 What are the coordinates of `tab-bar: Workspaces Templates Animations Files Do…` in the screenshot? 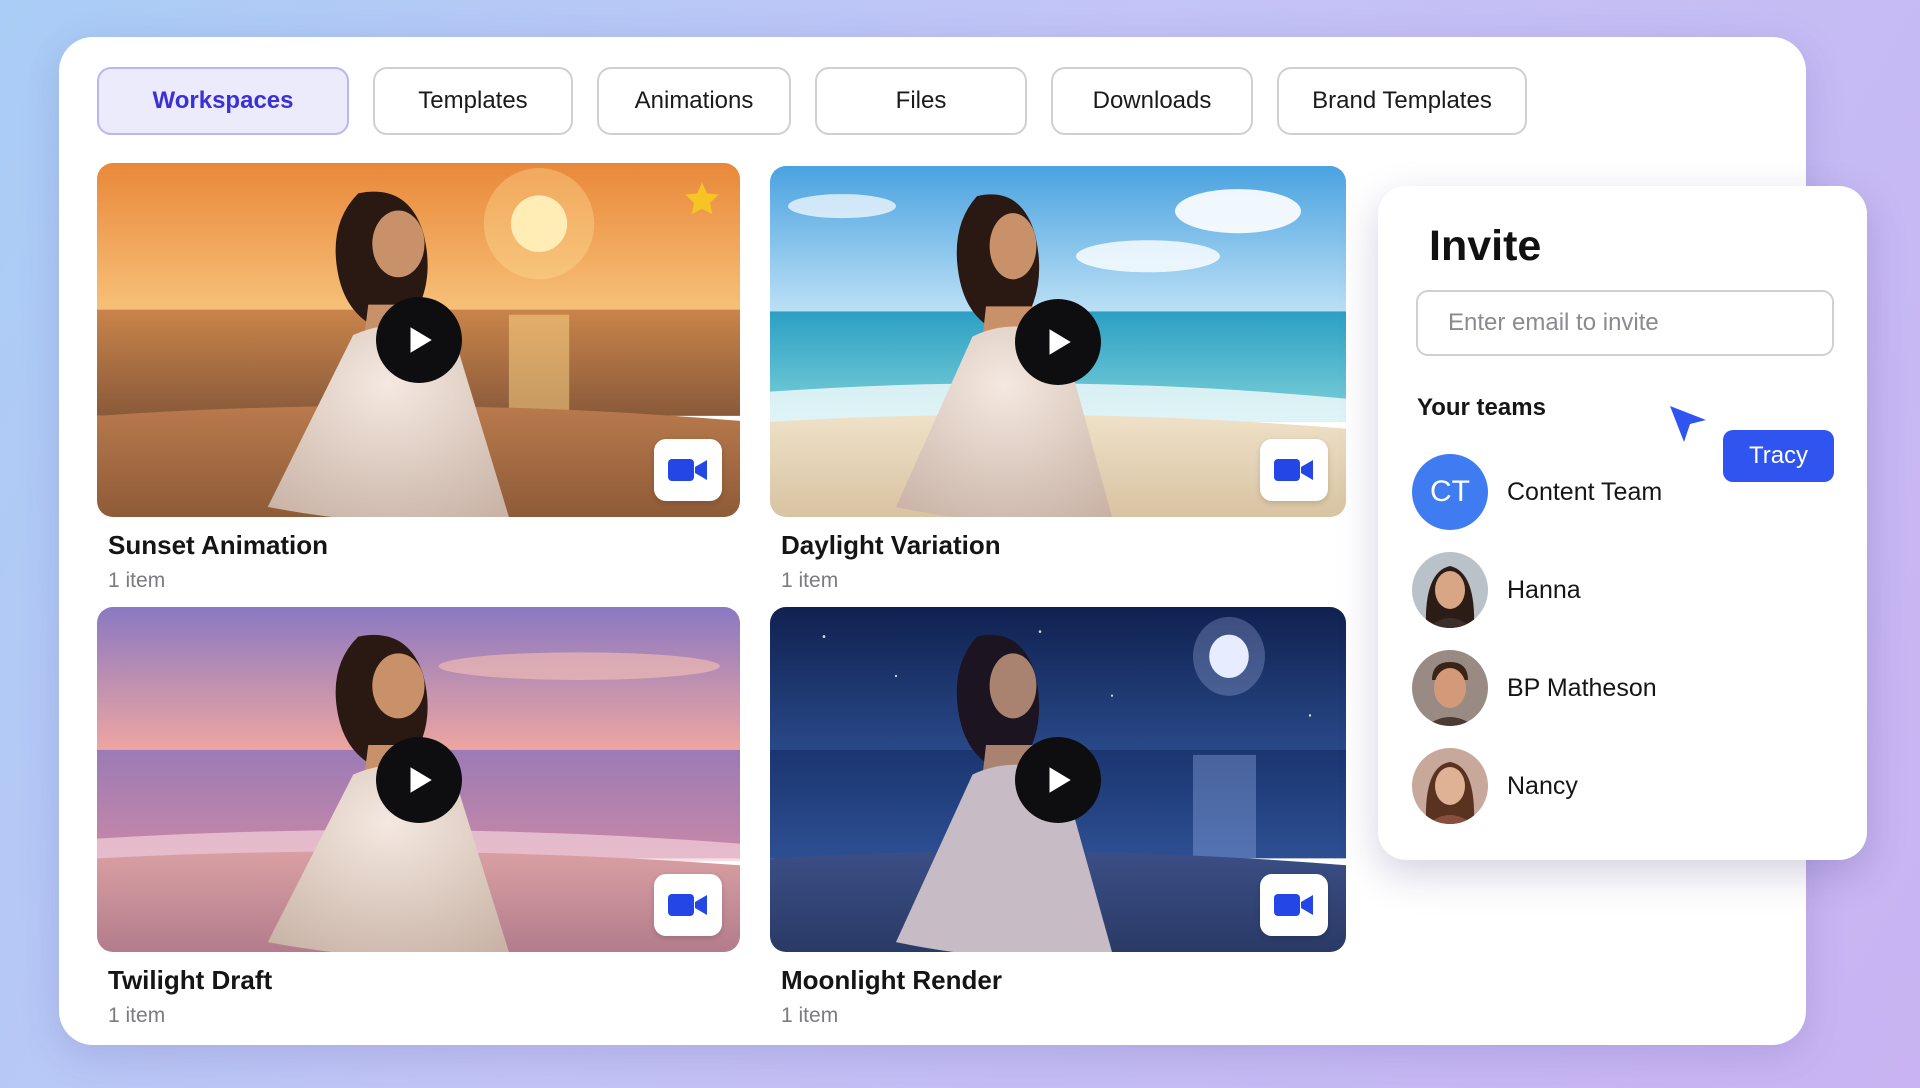 It's located at (812, 101).